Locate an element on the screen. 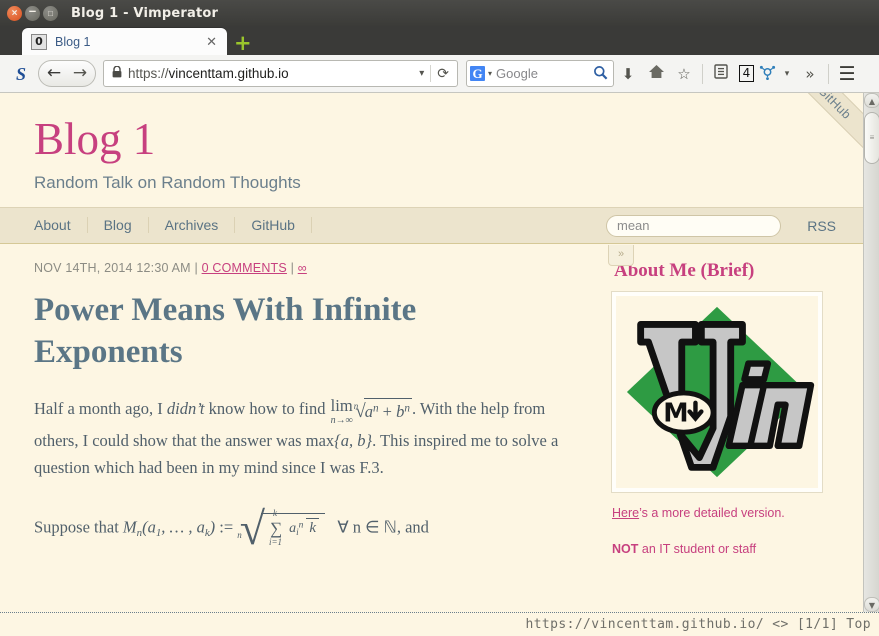  lim-label: lim is located at coordinates (341, 405).